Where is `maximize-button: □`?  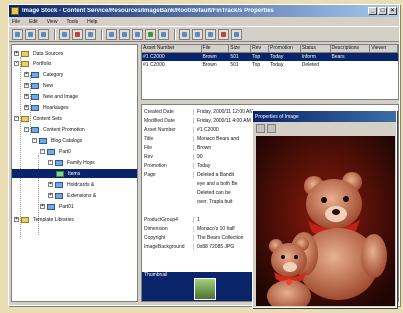 maximize-button: □ is located at coordinates (382, 11).